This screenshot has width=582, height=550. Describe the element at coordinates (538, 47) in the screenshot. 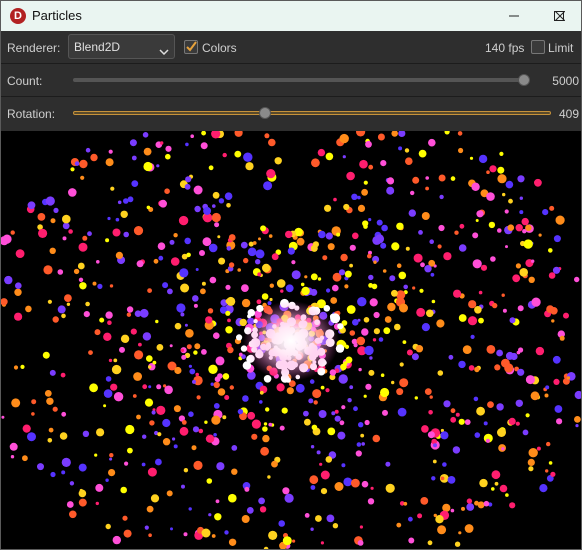

I see `limit-checkbox` at that location.